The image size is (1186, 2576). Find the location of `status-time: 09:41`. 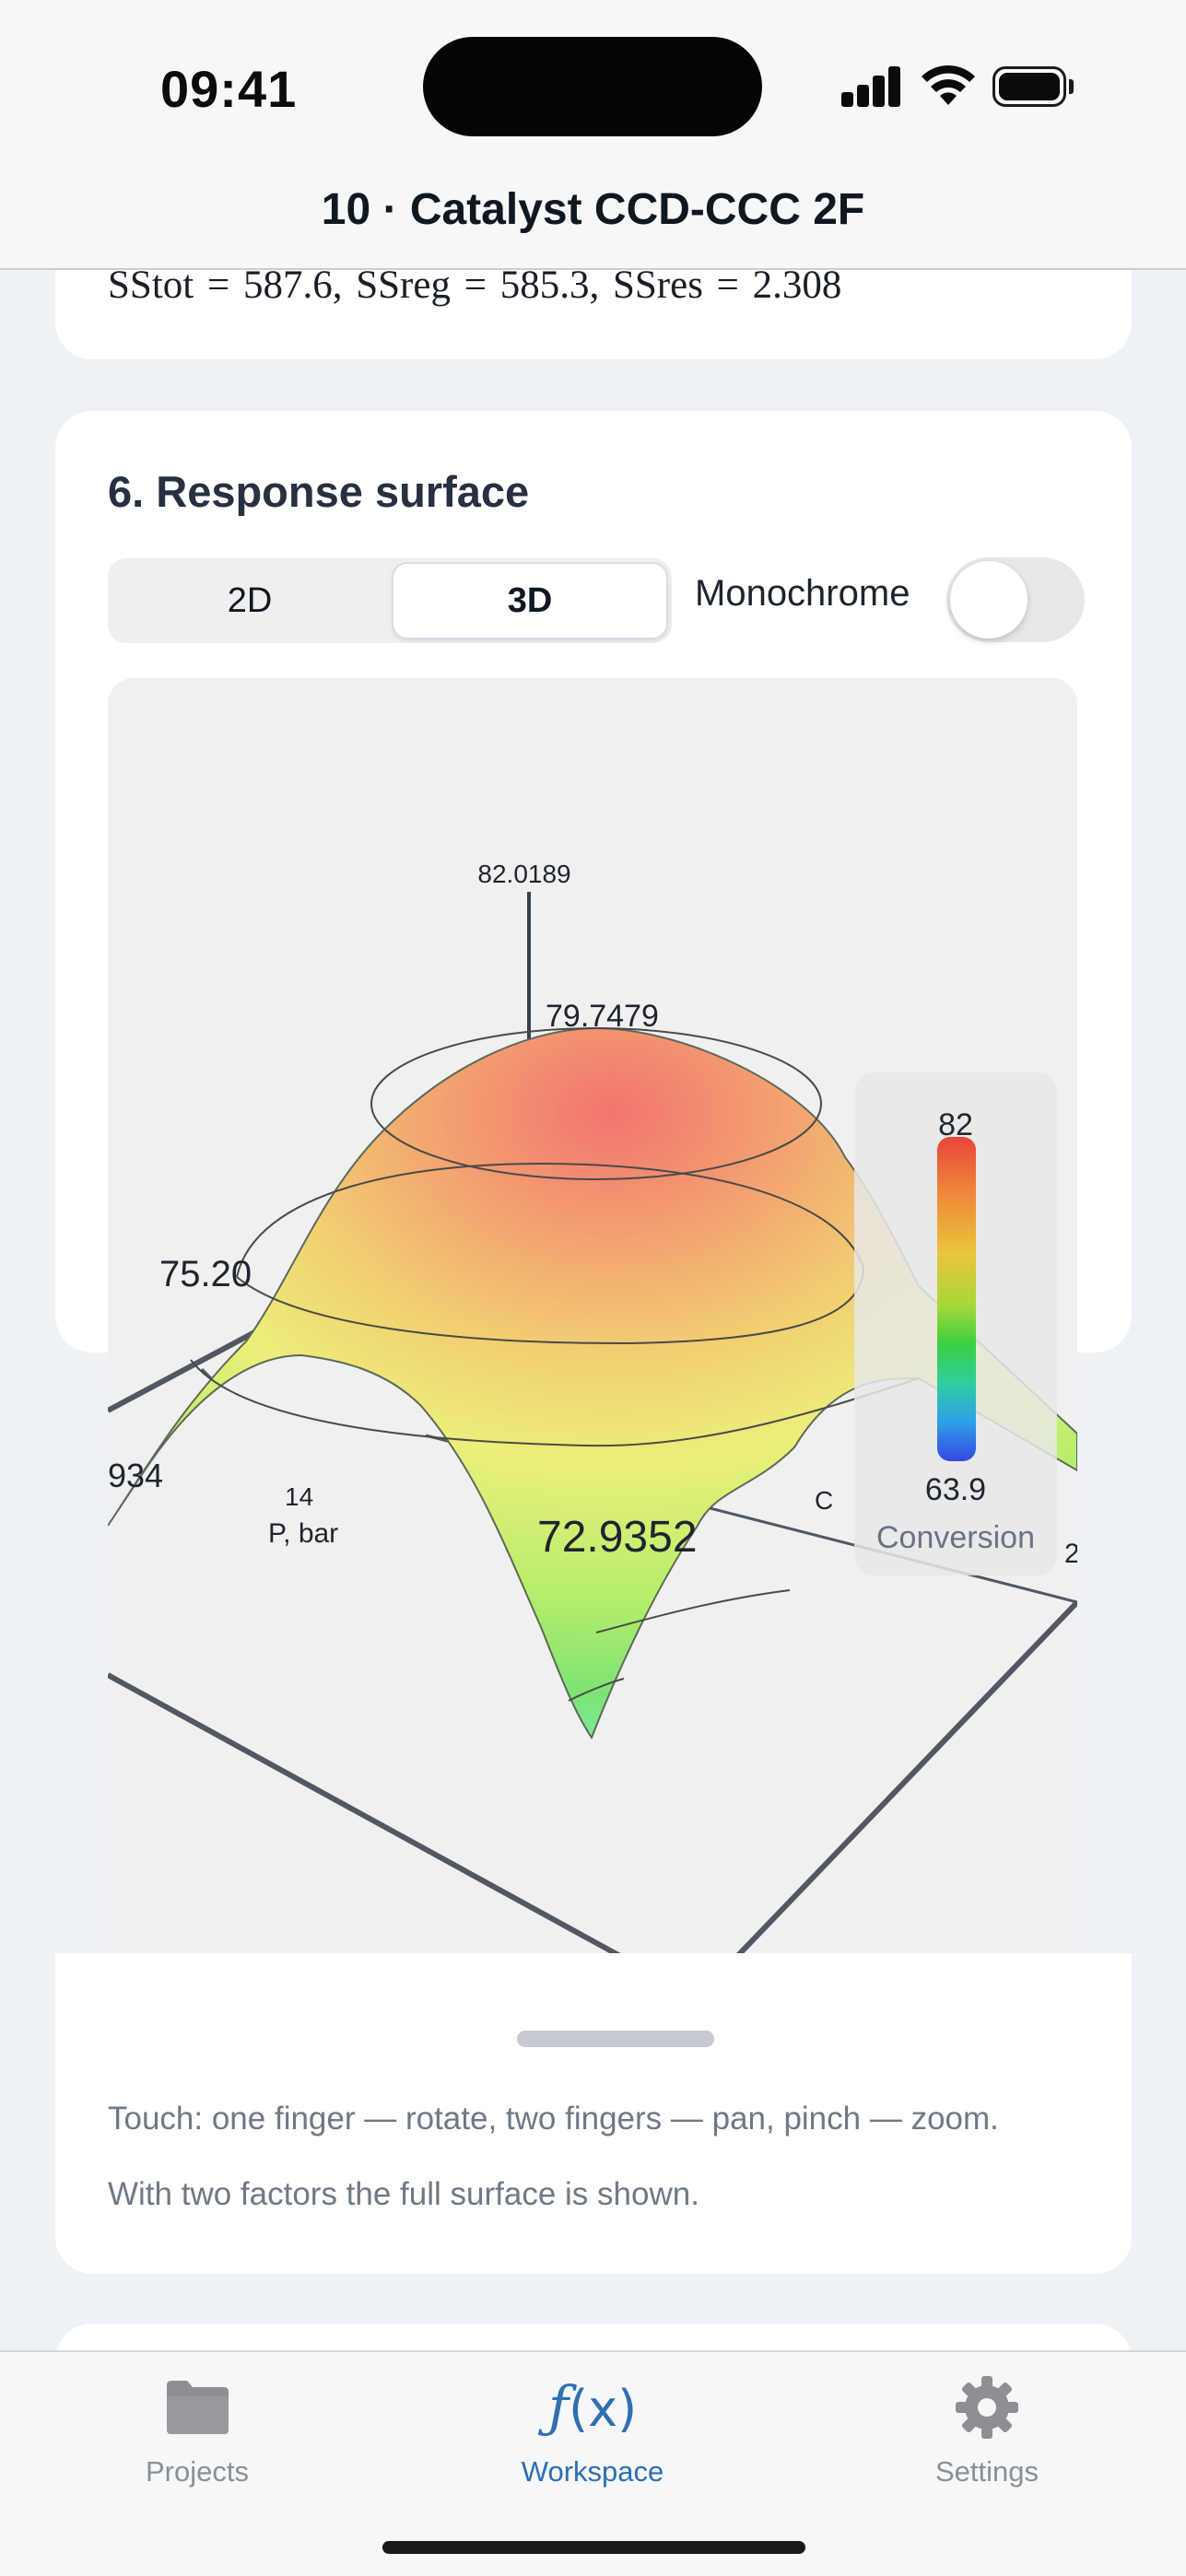

status-time: 09:41 is located at coordinates (229, 89).